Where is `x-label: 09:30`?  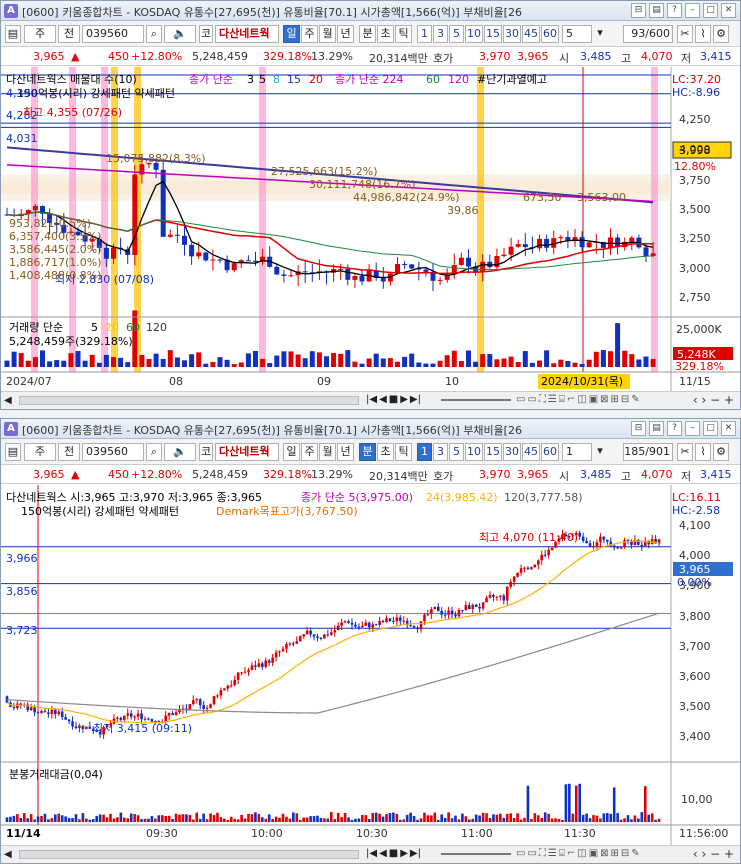
x-label: 09:30 is located at coordinates (162, 833).